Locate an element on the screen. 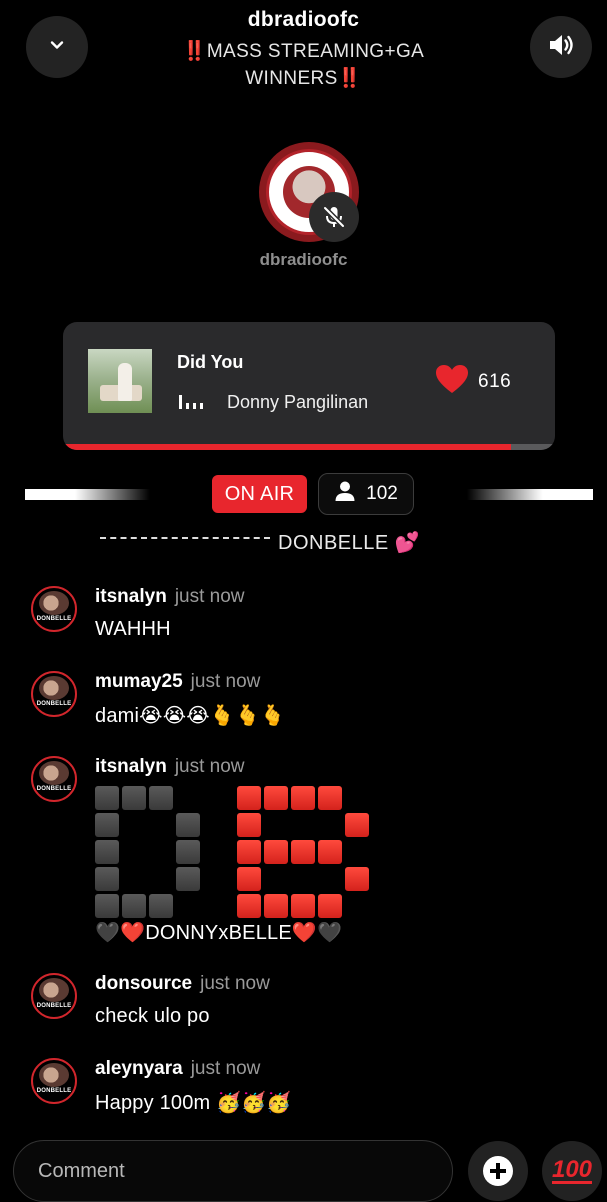 The width and height of the screenshot is (607, 1202). song-title: Did You is located at coordinates (210, 362).